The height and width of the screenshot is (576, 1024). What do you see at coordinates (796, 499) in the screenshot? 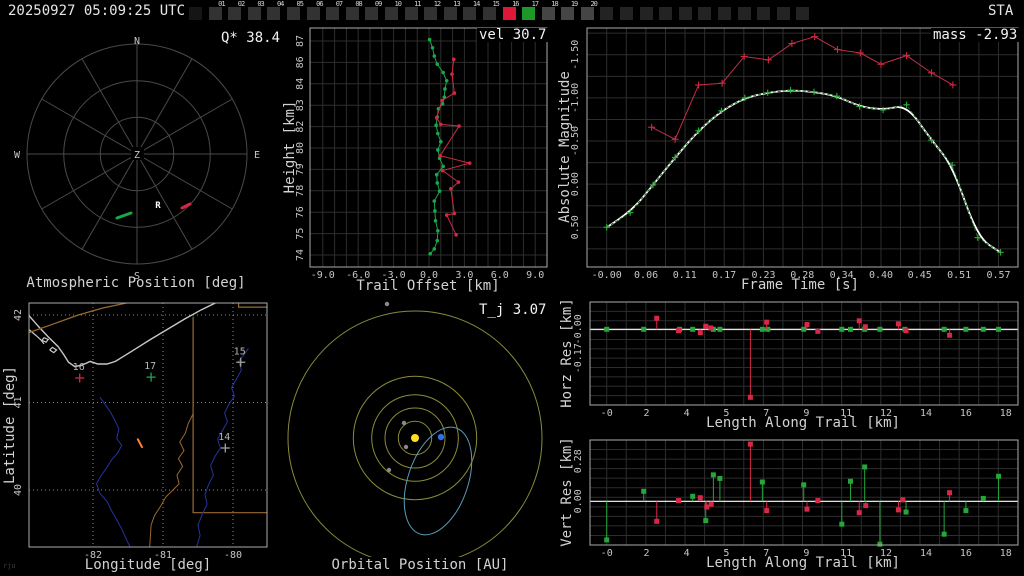
I see `vert-residual-plot: -0 2 4 5 7 9 11 12 14 16 180.280.00` at bounding box center [796, 499].